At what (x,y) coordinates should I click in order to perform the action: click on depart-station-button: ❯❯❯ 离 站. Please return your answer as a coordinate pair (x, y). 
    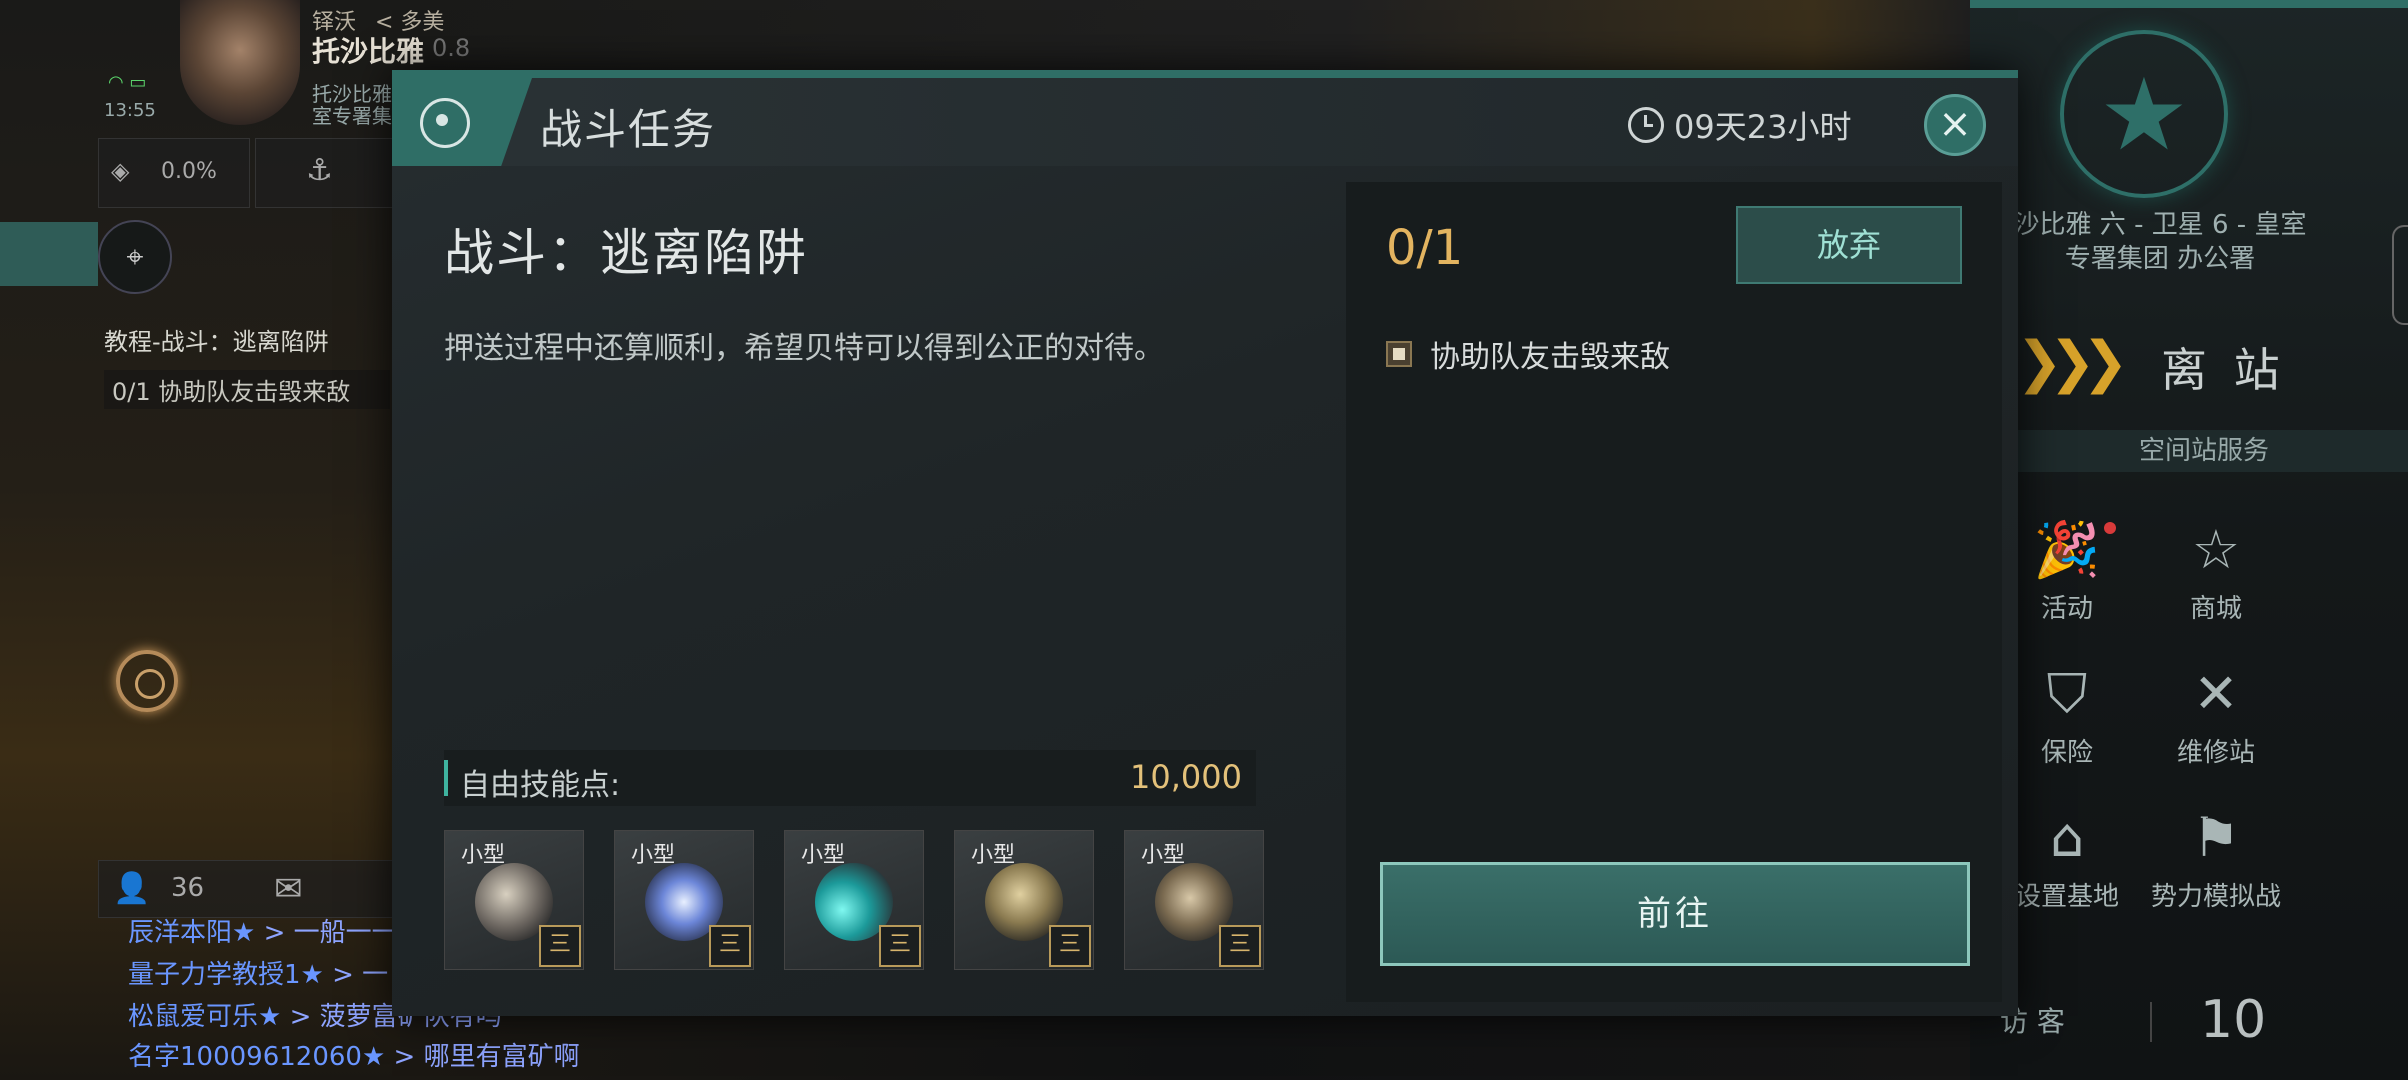
    Looking at the image, I should click on (2181, 362).